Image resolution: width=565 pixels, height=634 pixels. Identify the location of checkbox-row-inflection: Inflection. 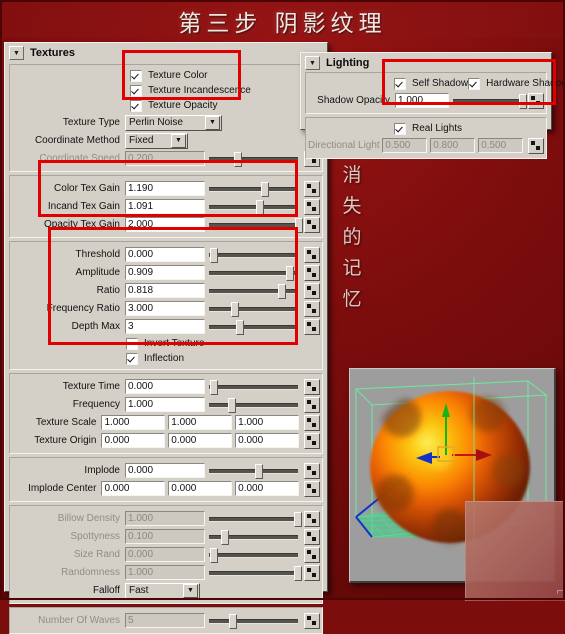
(223, 358).